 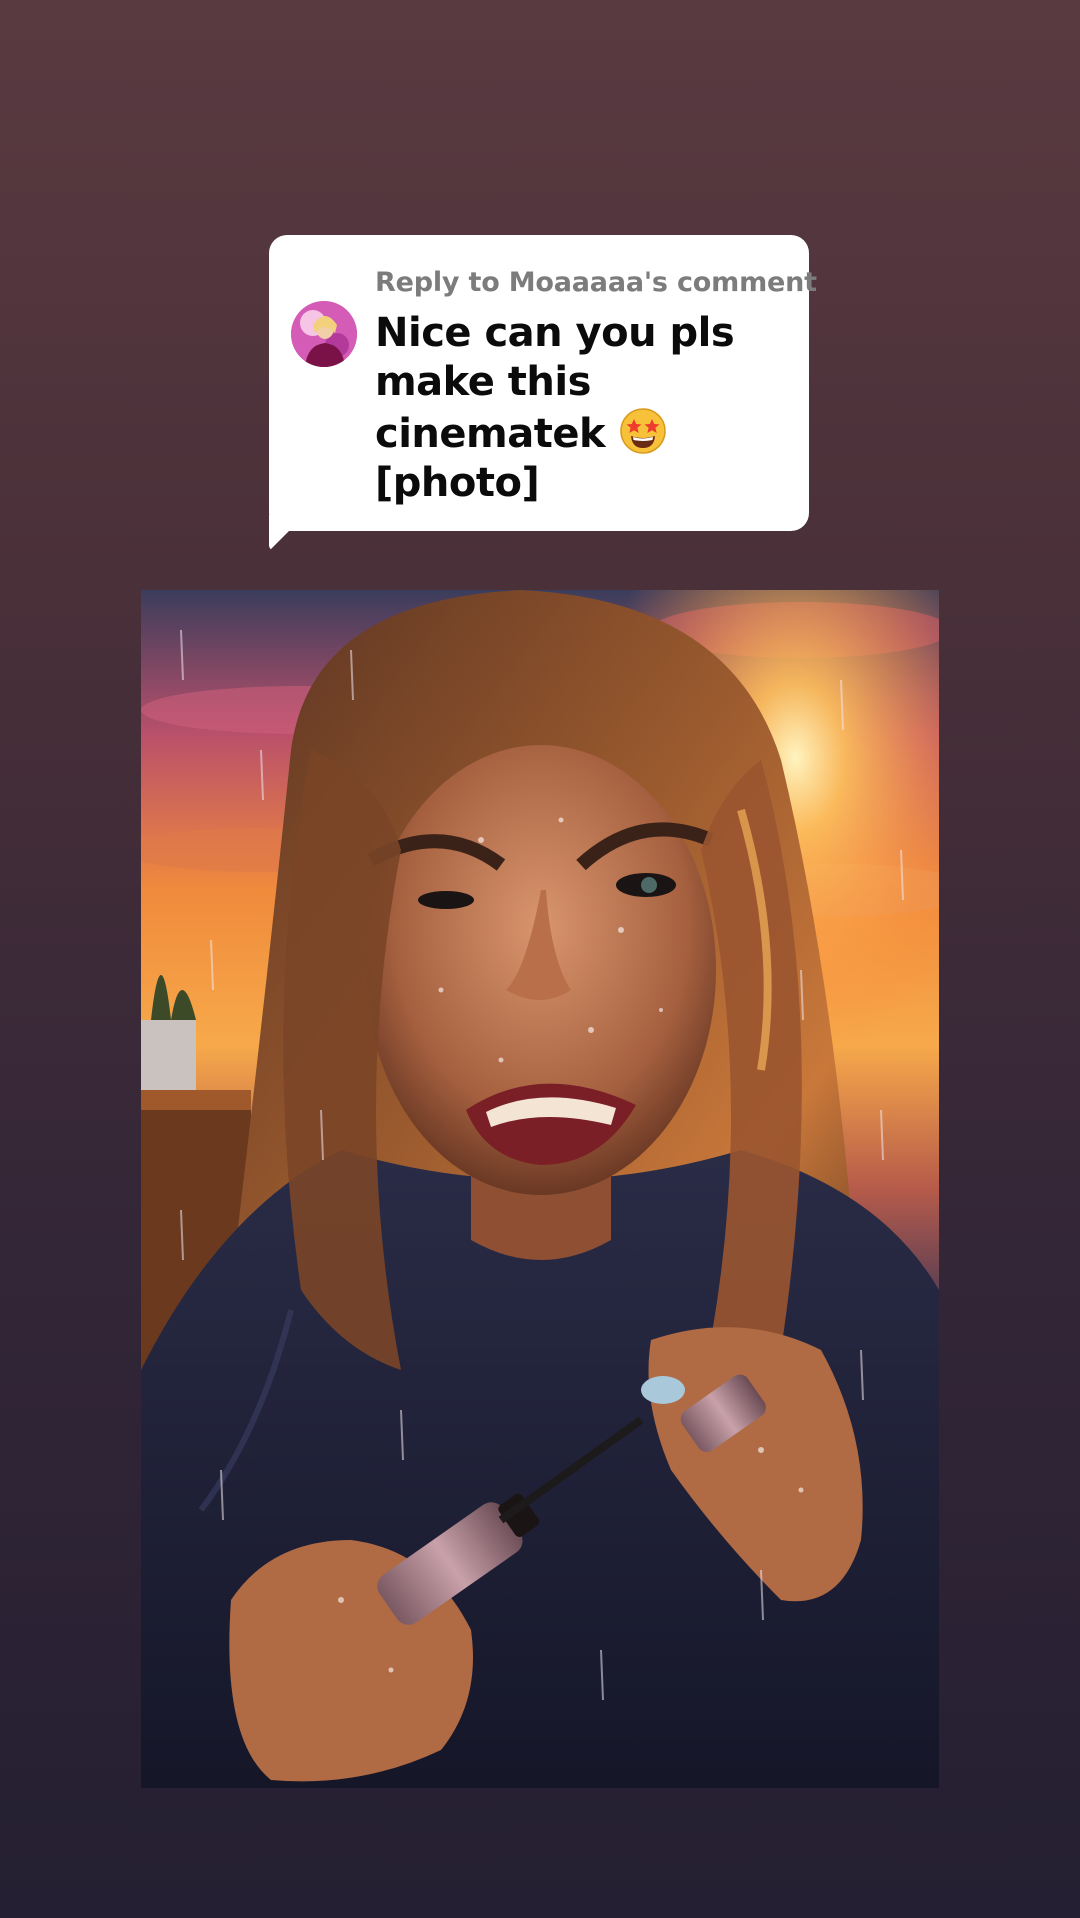 What do you see at coordinates (555, 383) in the screenshot?
I see `reply-message-text: Nice can you pls make this cinematek` at bounding box center [555, 383].